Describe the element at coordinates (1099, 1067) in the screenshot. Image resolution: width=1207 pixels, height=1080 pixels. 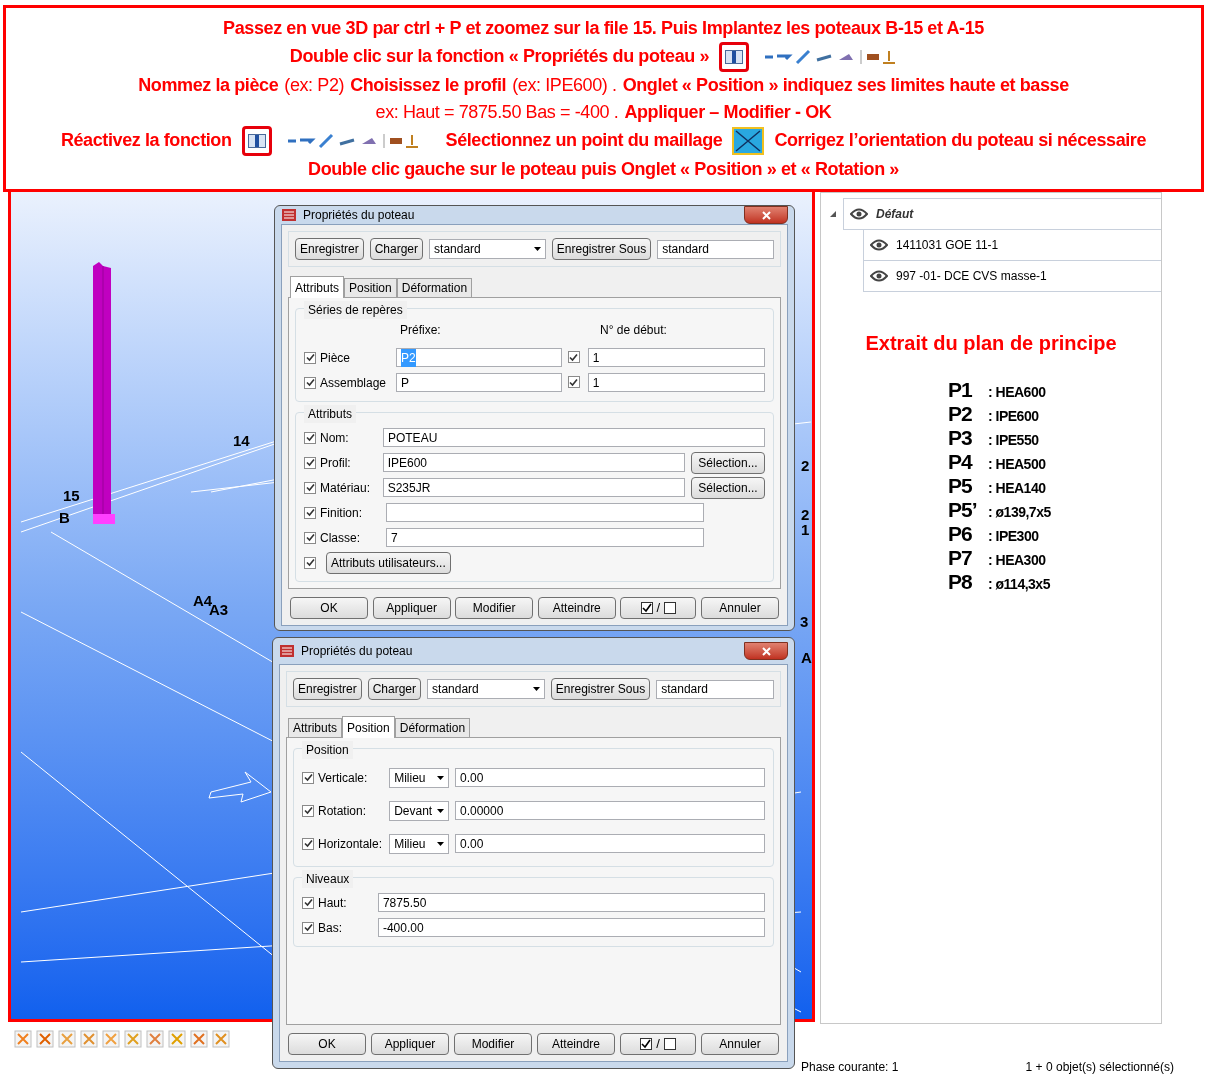
I see `status-text: 1 + 0 objet(s) sélectionné(s)` at that location.